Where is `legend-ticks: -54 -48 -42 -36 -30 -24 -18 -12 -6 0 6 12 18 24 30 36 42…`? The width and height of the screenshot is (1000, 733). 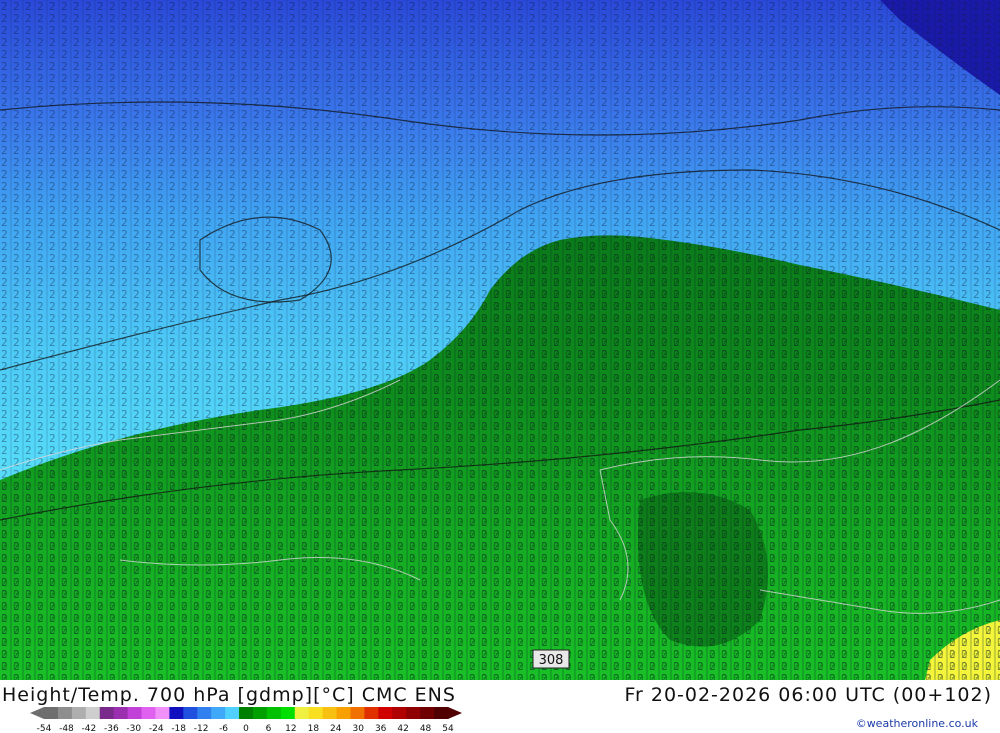 legend-ticks: -54 -48 -42 -36 -30 -24 -18 -12 -6 0 6 12 18 24 30 36 42… is located at coordinates (245, 728).